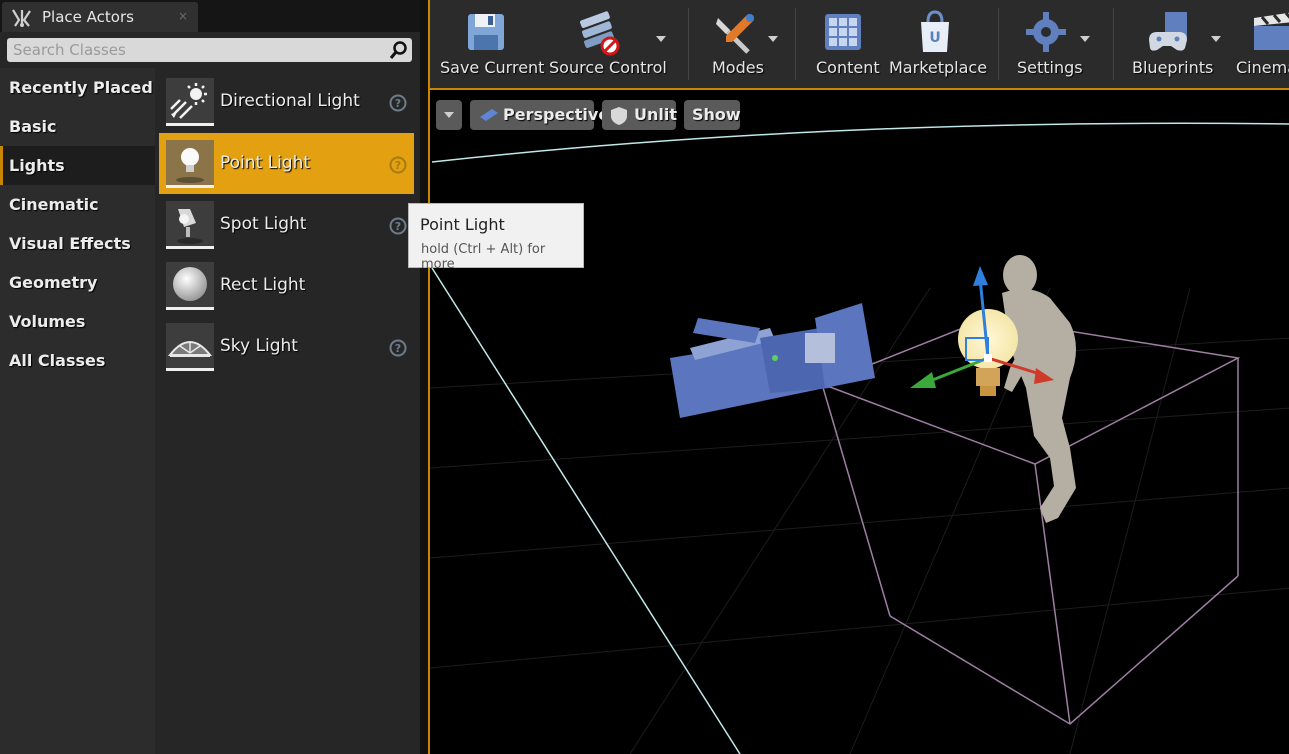  Describe the element at coordinates (183, 16) in the screenshot. I see `close-icon: ×` at that location.